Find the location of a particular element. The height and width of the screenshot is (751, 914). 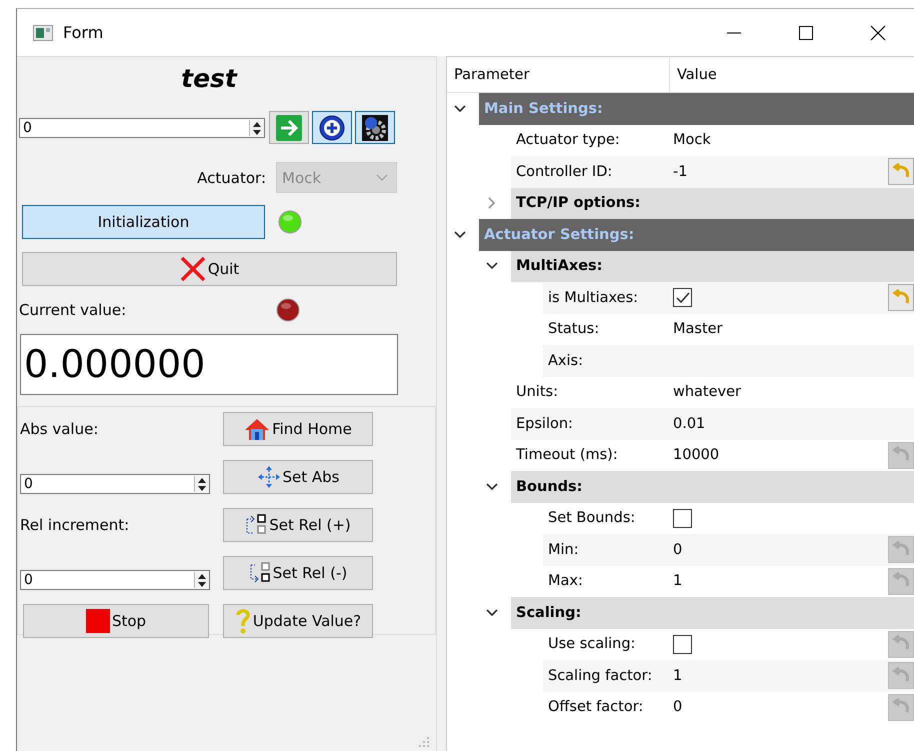

settings-button is located at coordinates (375, 127).